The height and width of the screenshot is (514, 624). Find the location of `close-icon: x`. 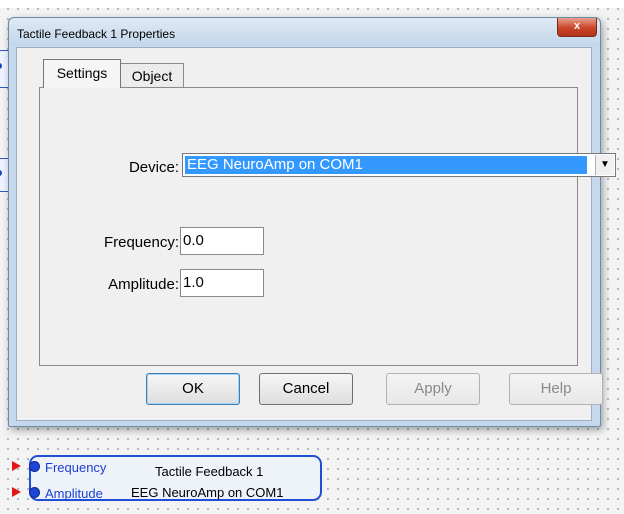

close-icon: x is located at coordinates (577, 26).